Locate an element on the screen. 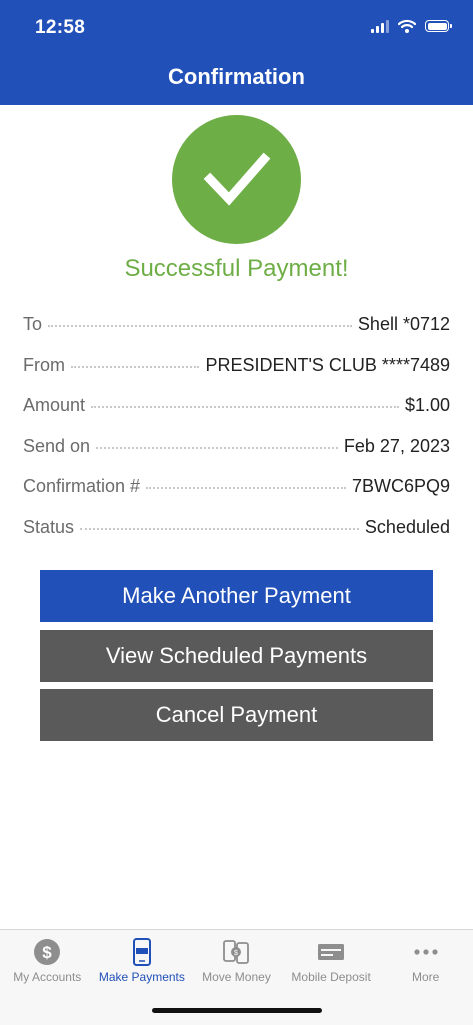 This screenshot has height=1025, width=473. tab-move-money: $ Move Money is located at coordinates (236, 962).